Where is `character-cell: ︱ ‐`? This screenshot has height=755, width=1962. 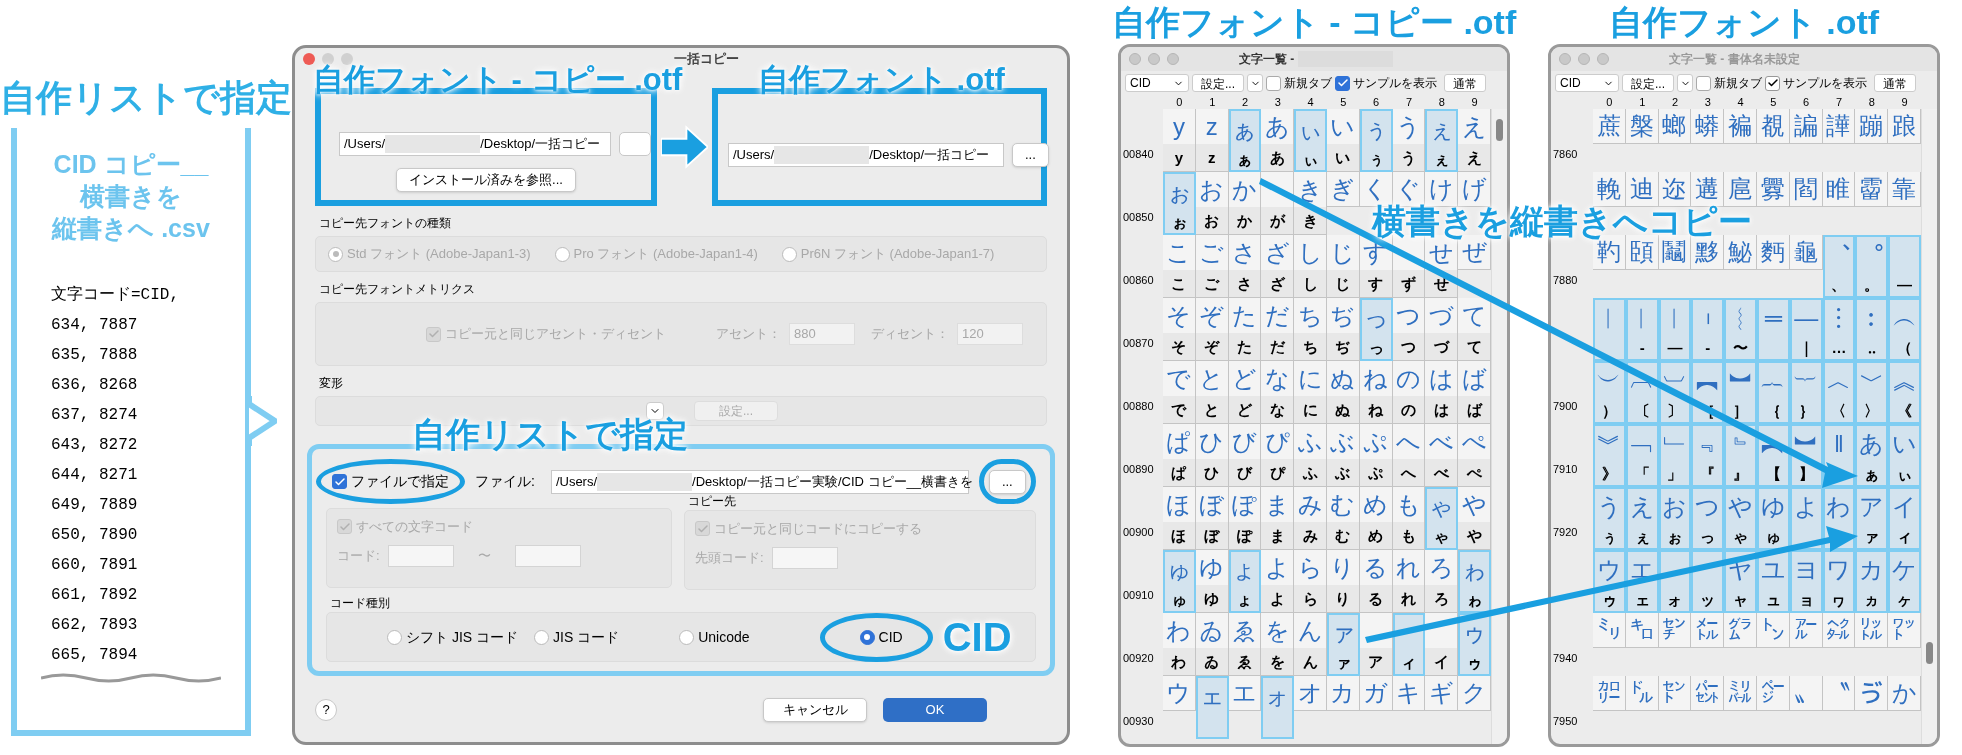
character-cell: ︱ ‐ is located at coordinates (1642, 329).